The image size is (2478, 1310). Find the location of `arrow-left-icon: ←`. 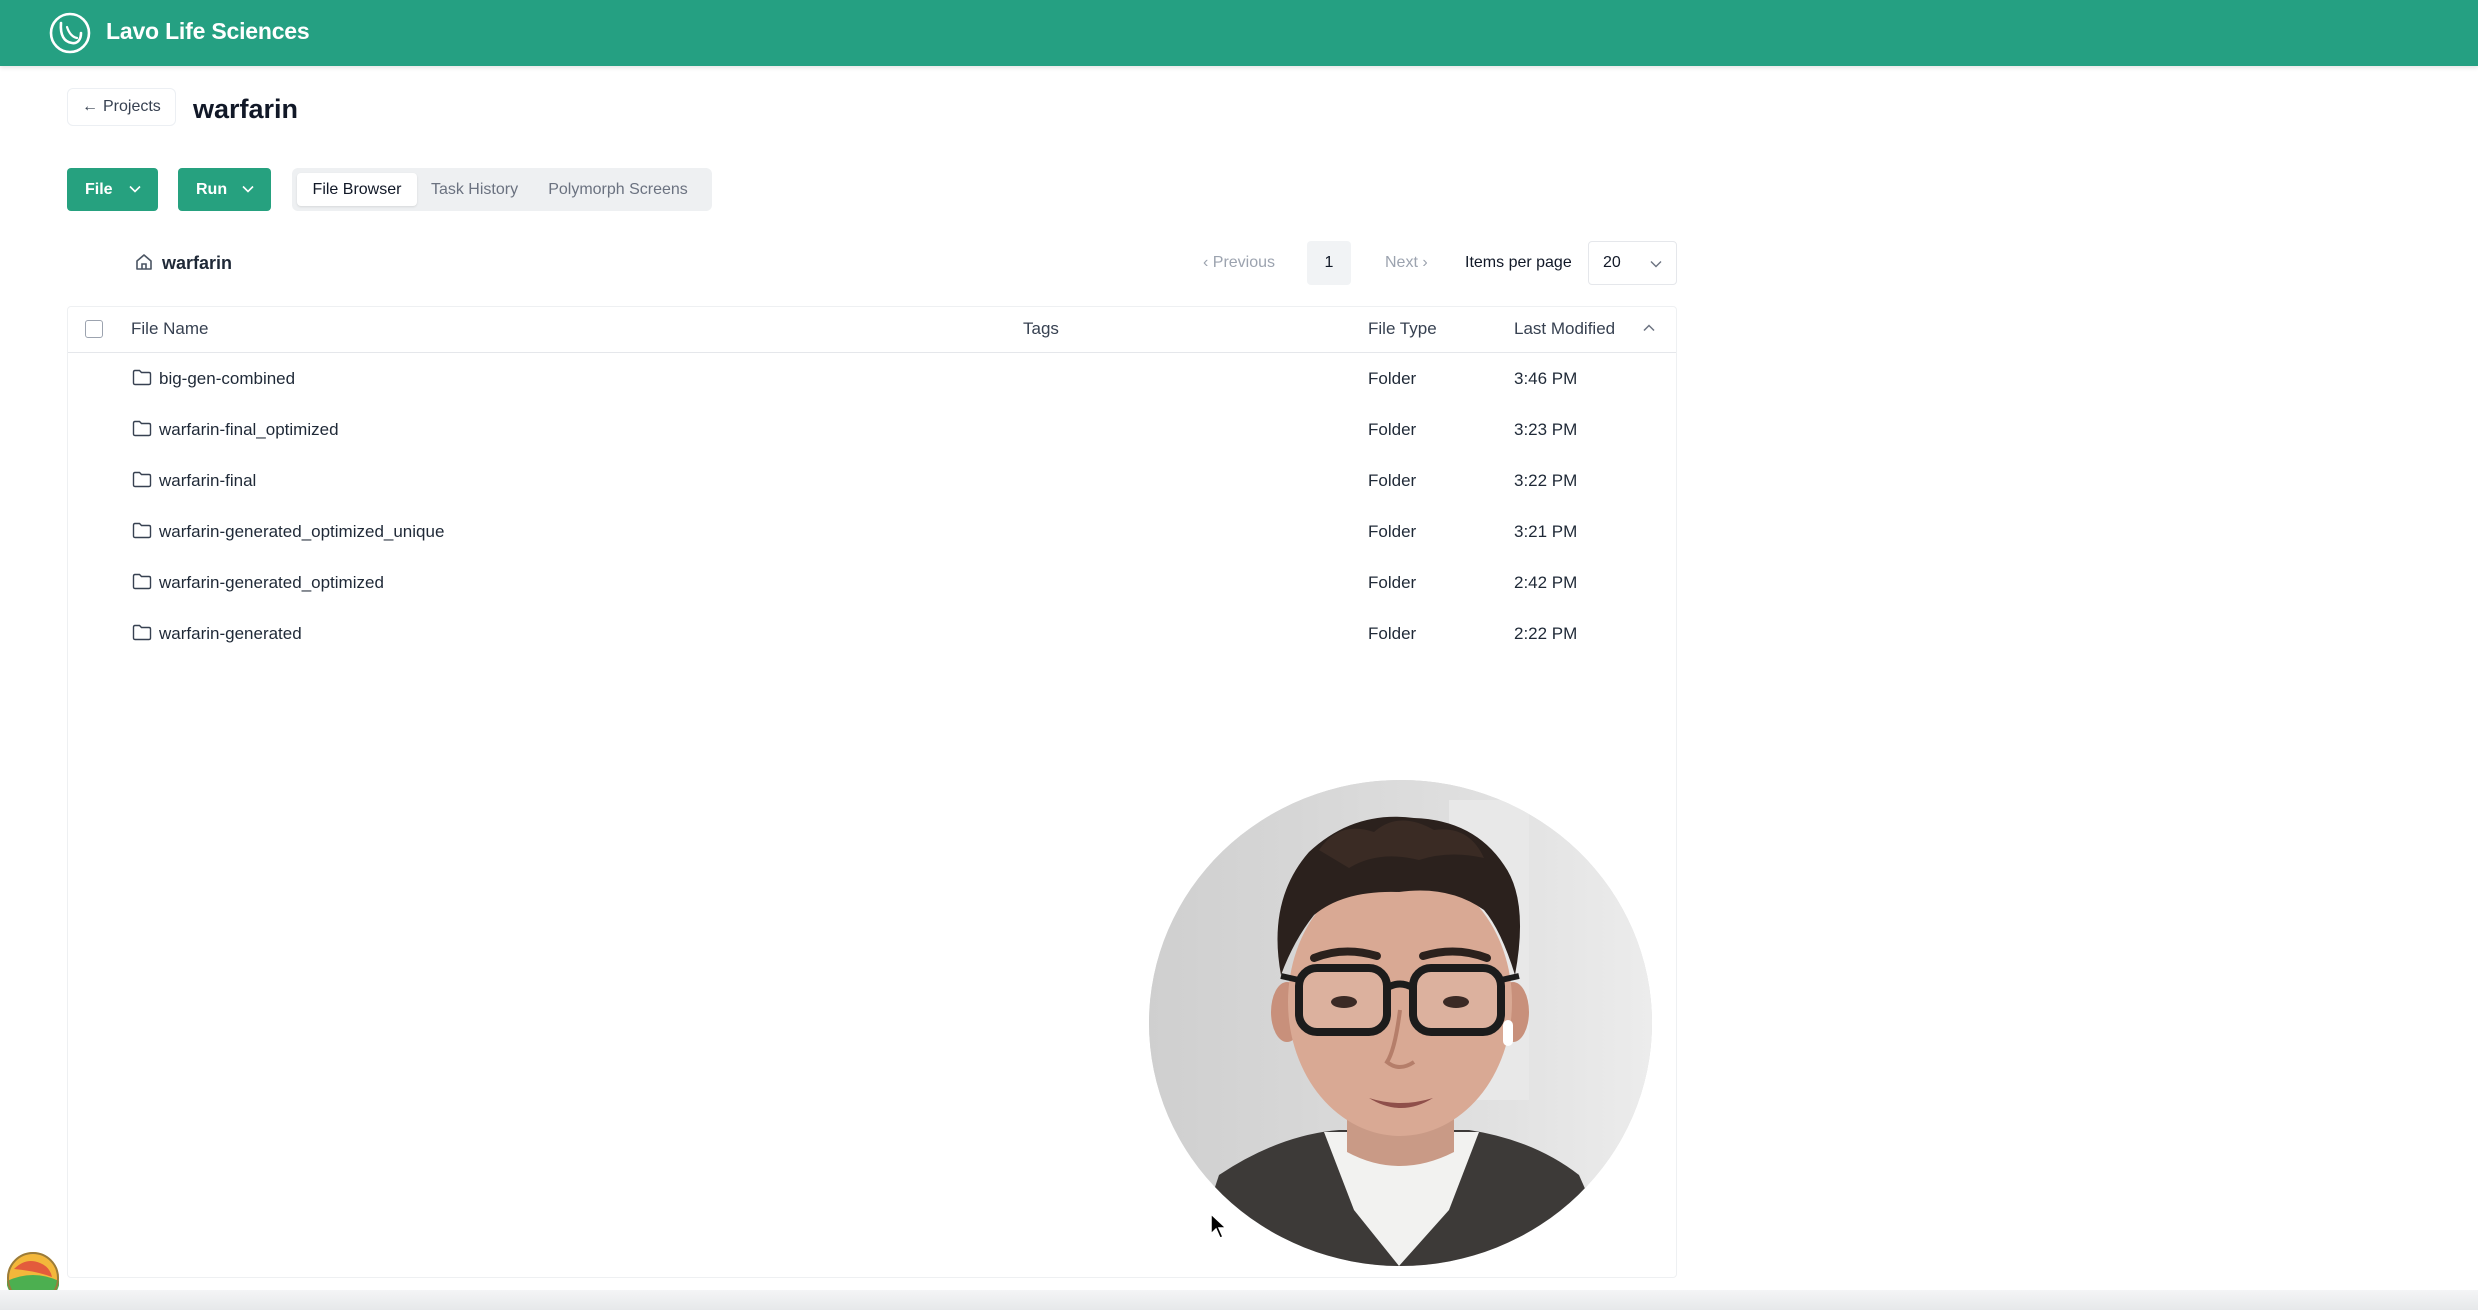

arrow-left-icon: ← is located at coordinates (90, 106).